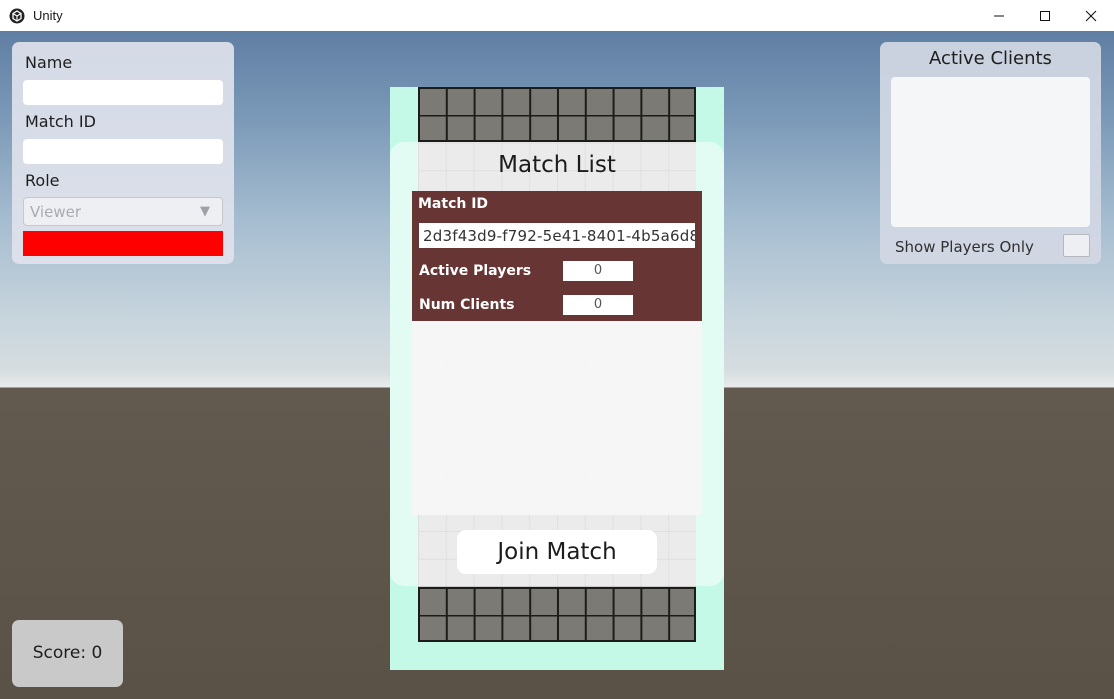 This screenshot has height=699, width=1114. Describe the element at coordinates (557, 16) in the screenshot. I see `window-titlebar: Unity` at that location.